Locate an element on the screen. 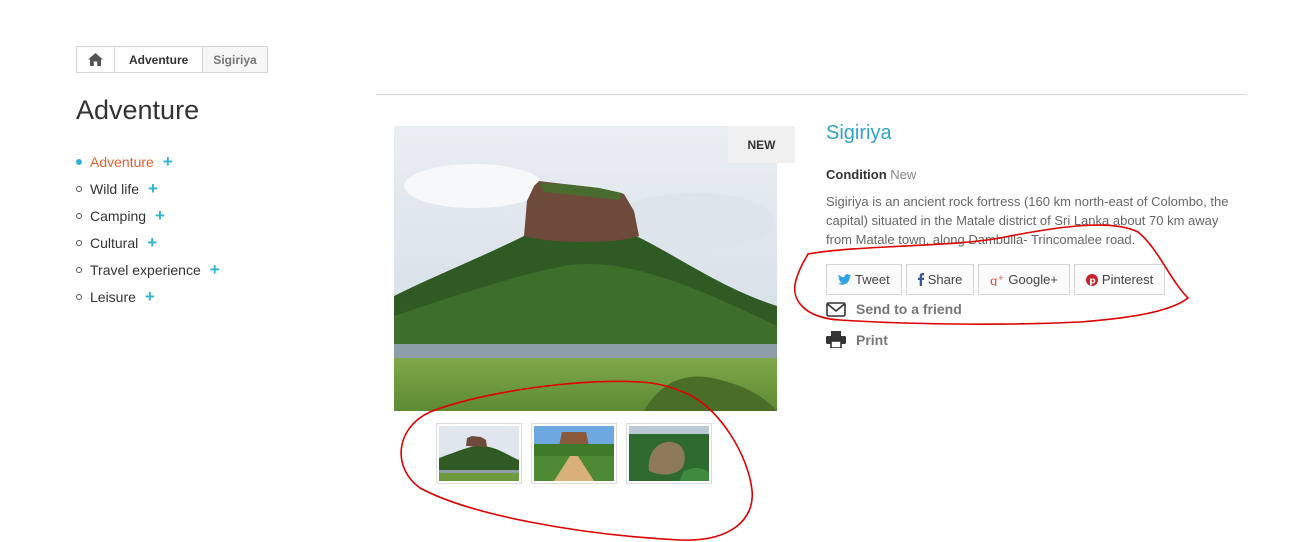 This screenshot has width=1314, height=542. google-plus-label: Google+ is located at coordinates (1033, 279).